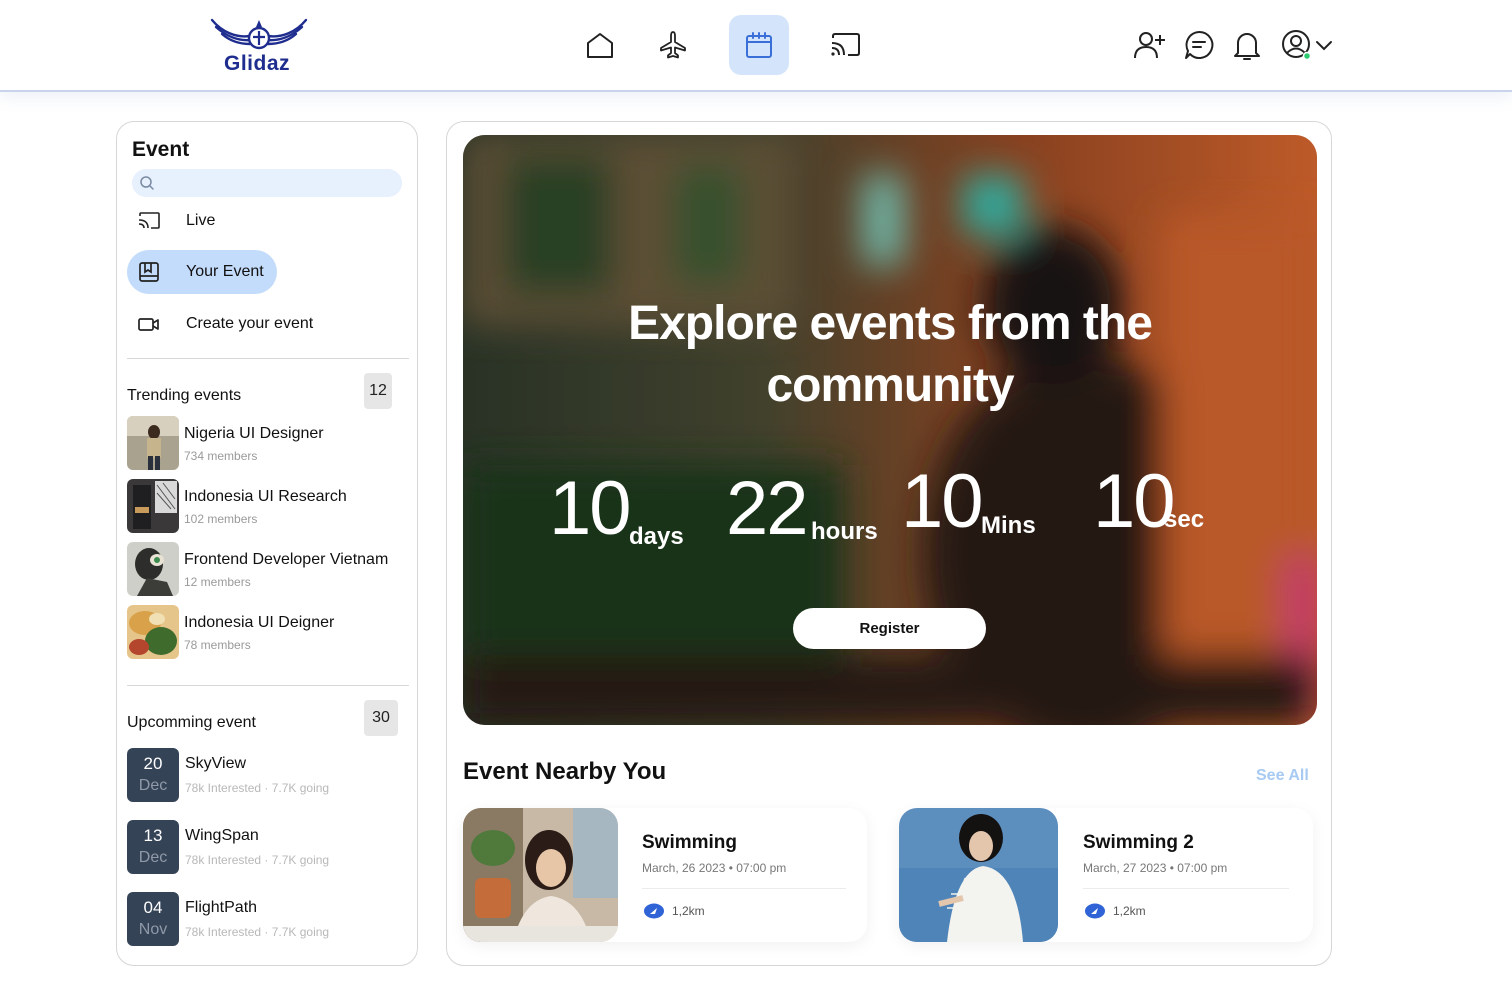 The width and height of the screenshot is (1512, 982). Describe the element at coordinates (378, 391) in the screenshot. I see `trending-count-badge: 12` at that location.